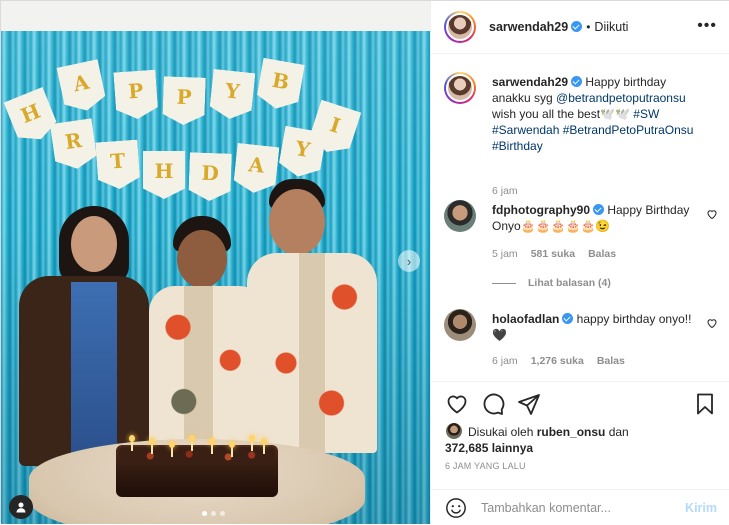  I want to click on like-heart-icon, so click(457, 404).